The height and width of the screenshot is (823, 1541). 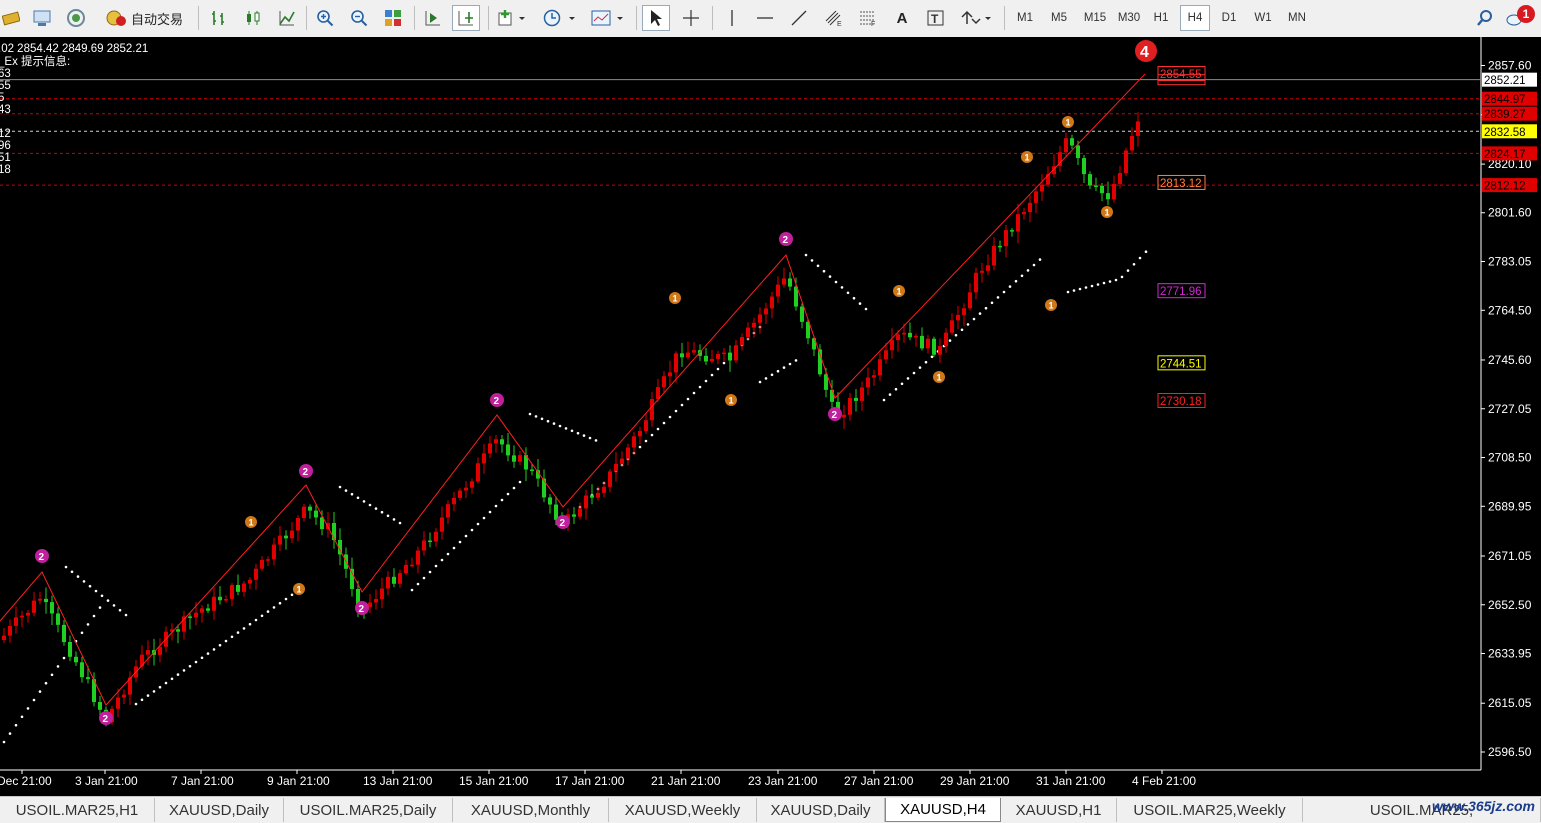 I want to click on time-axis-label: 23 Jan 21:00, so click(x=783, y=781).